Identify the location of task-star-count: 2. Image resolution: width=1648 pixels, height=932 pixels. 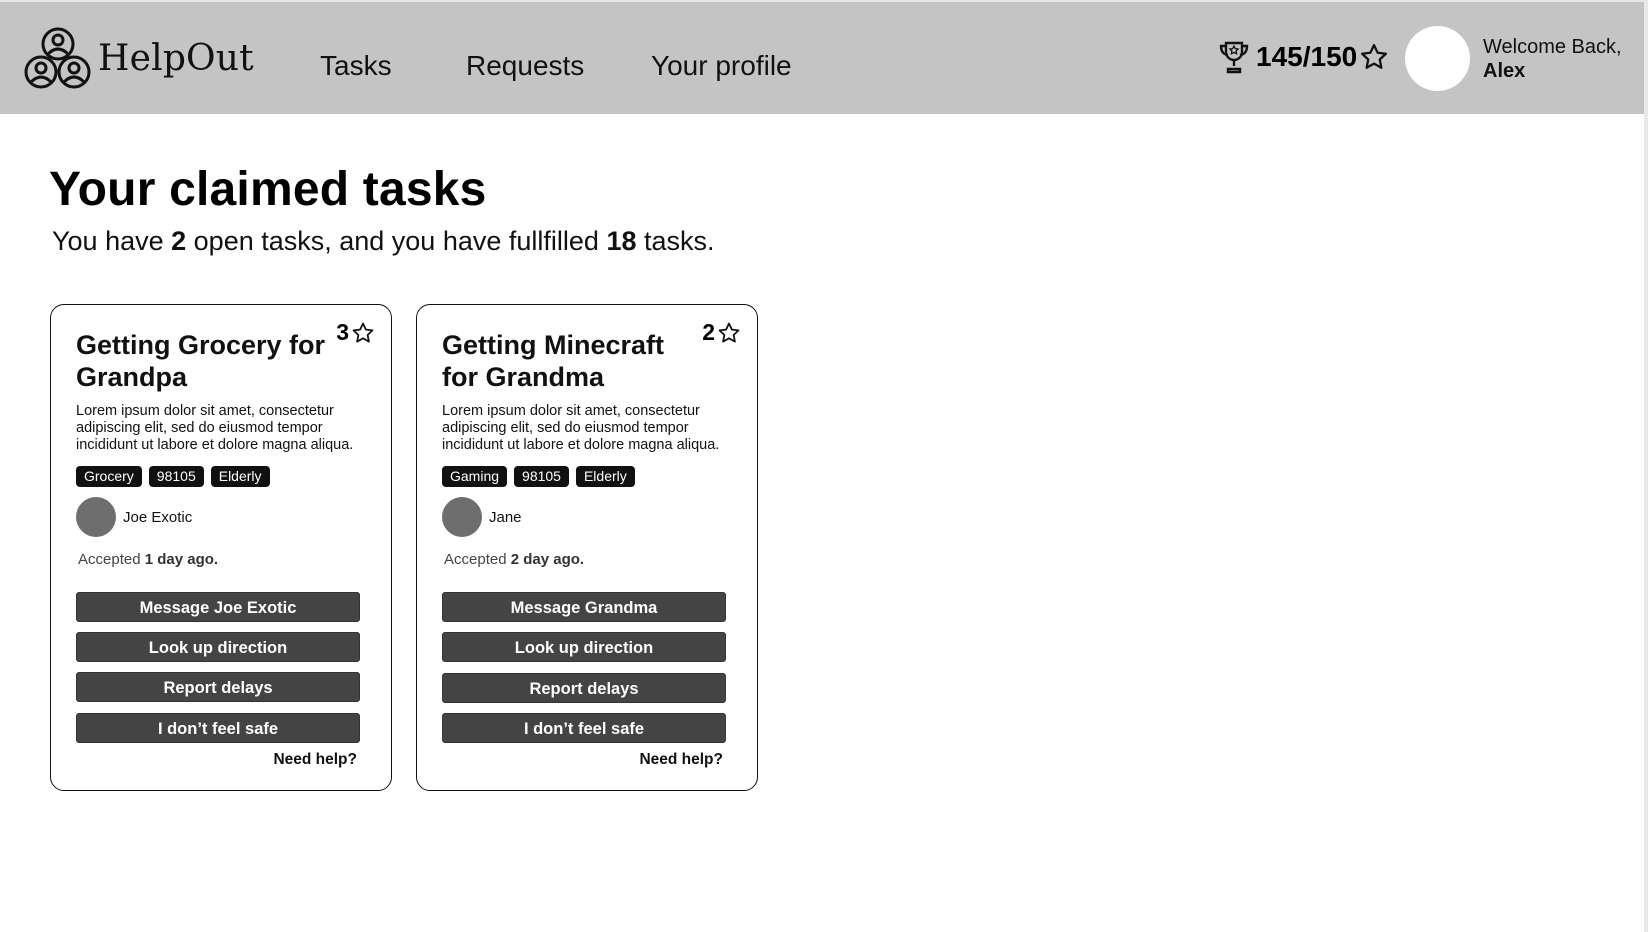
(708, 332).